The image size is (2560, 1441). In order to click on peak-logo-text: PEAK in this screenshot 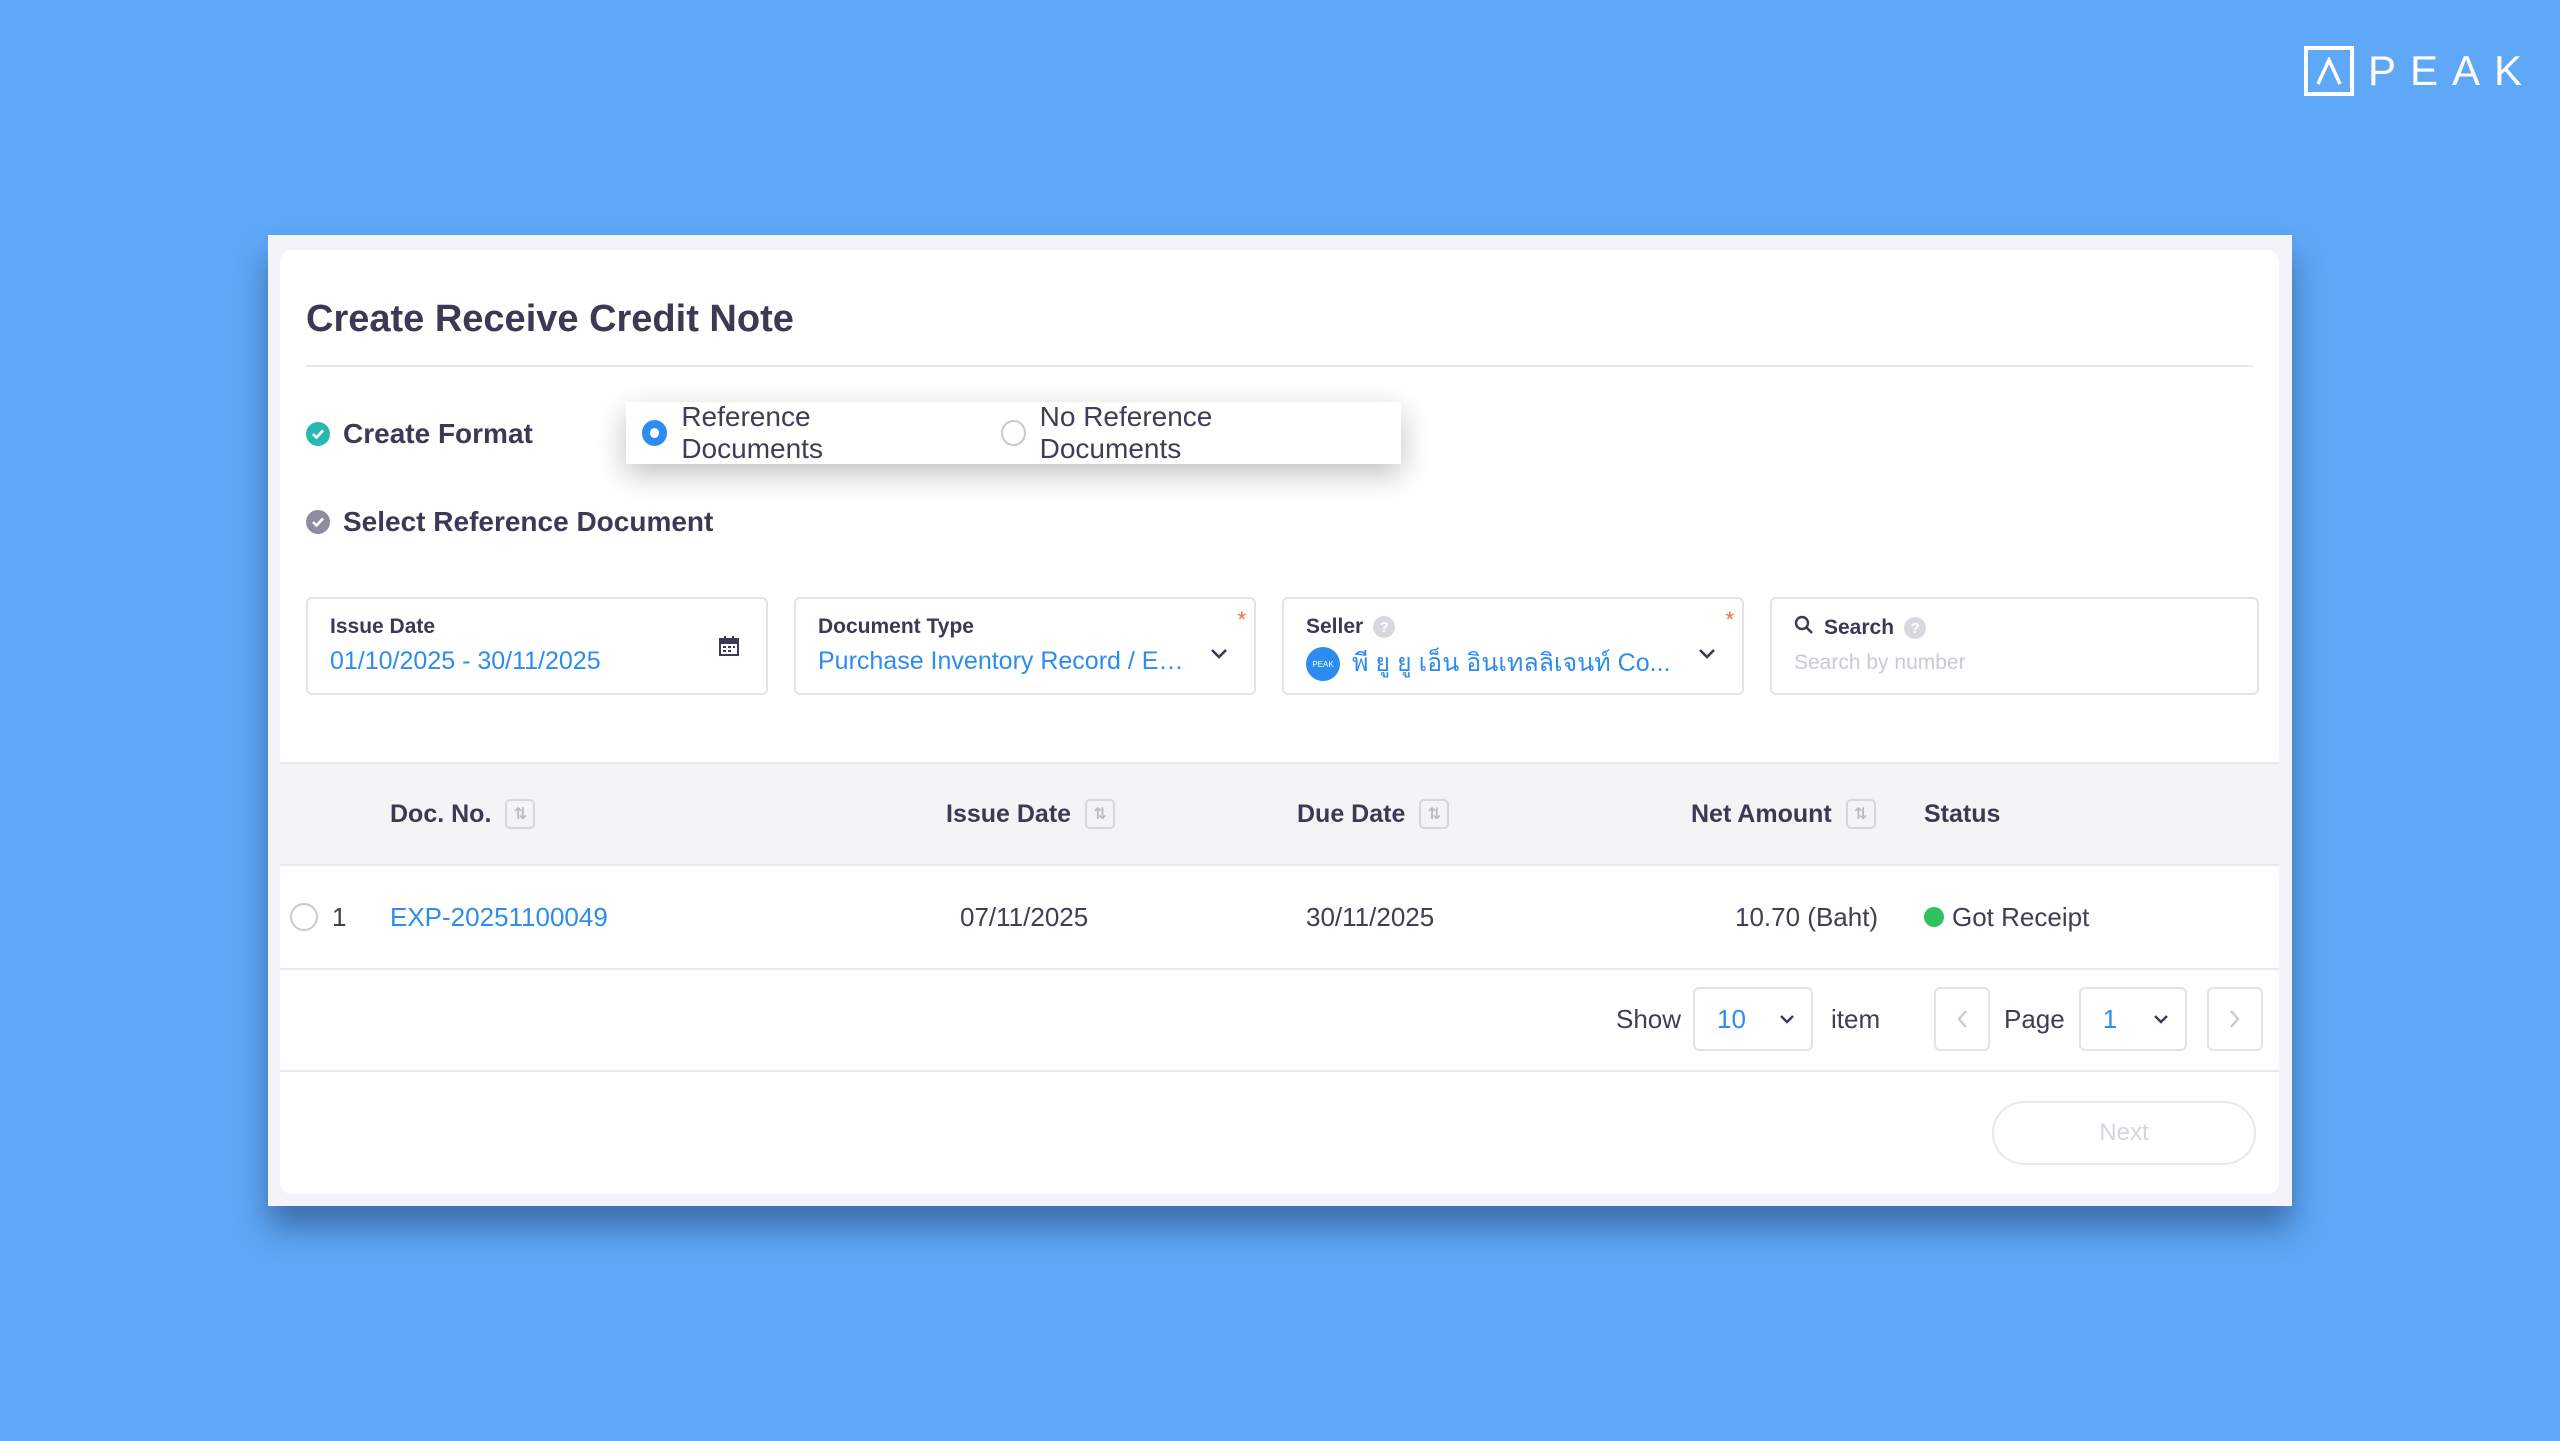, I will do `click(2452, 70)`.